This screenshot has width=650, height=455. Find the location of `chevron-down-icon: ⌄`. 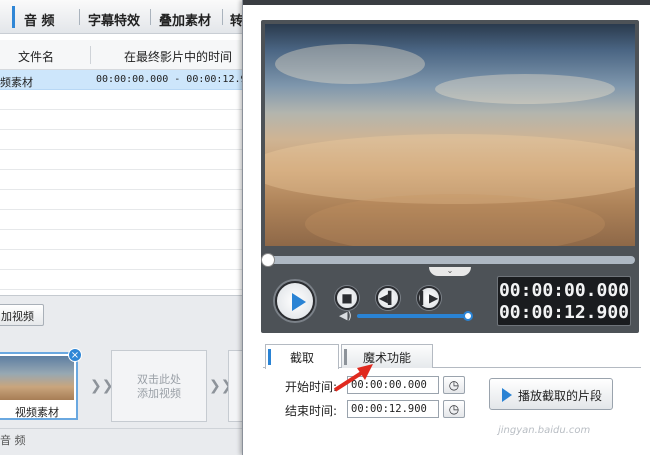

chevron-down-icon: ⌄ is located at coordinates (450, 271).